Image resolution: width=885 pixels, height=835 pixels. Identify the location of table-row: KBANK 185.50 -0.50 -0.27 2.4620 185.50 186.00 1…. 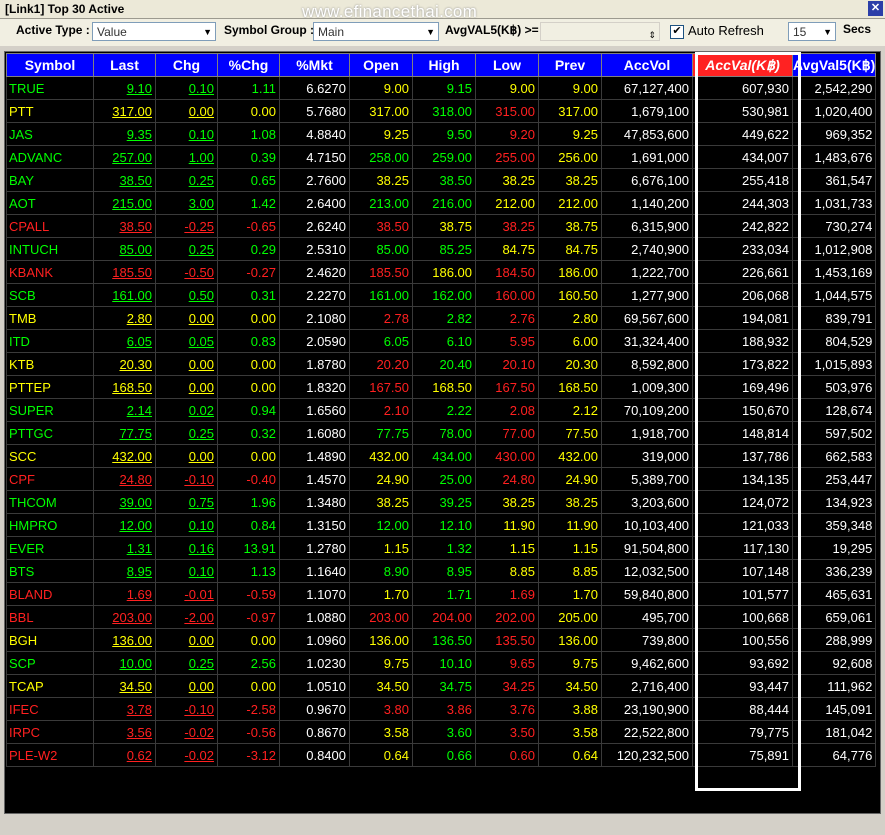
(441, 272).